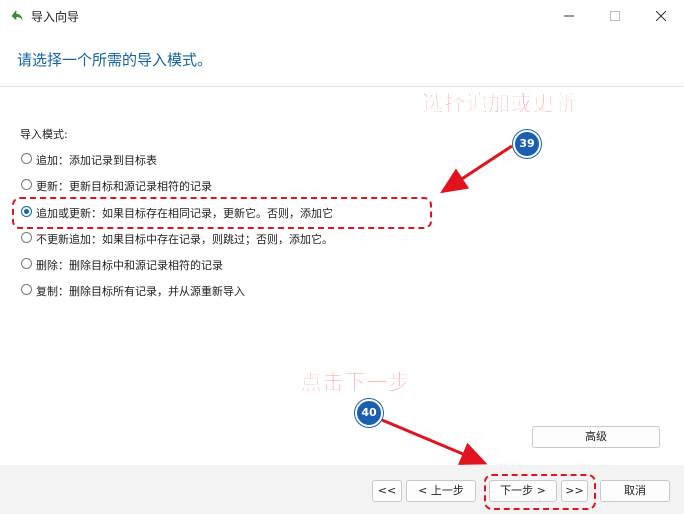 The width and height of the screenshot is (684, 514). What do you see at coordinates (387, 491) in the screenshot?
I see `first-page-button: <<` at bounding box center [387, 491].